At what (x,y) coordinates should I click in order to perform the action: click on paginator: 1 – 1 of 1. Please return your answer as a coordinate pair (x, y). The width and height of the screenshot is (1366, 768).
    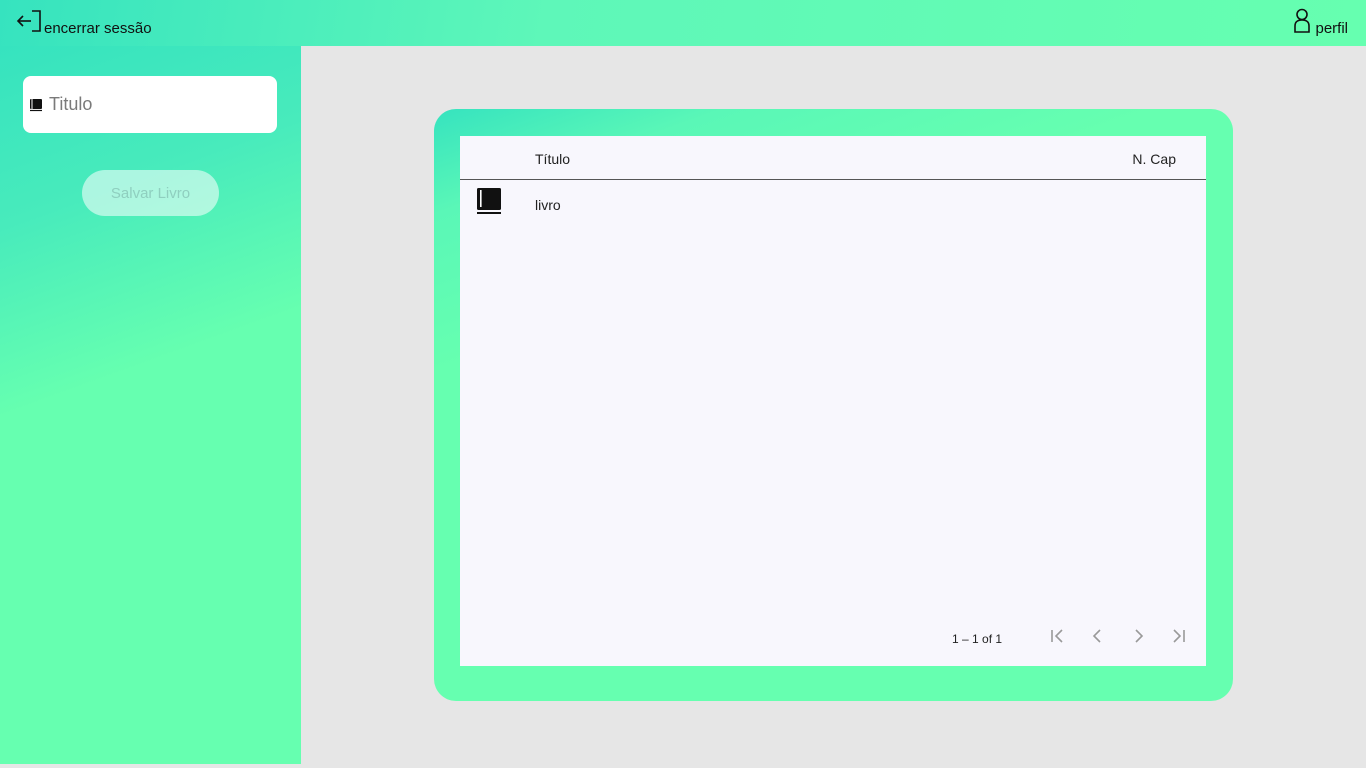
    Looking at the image, I should click on (833, 638).